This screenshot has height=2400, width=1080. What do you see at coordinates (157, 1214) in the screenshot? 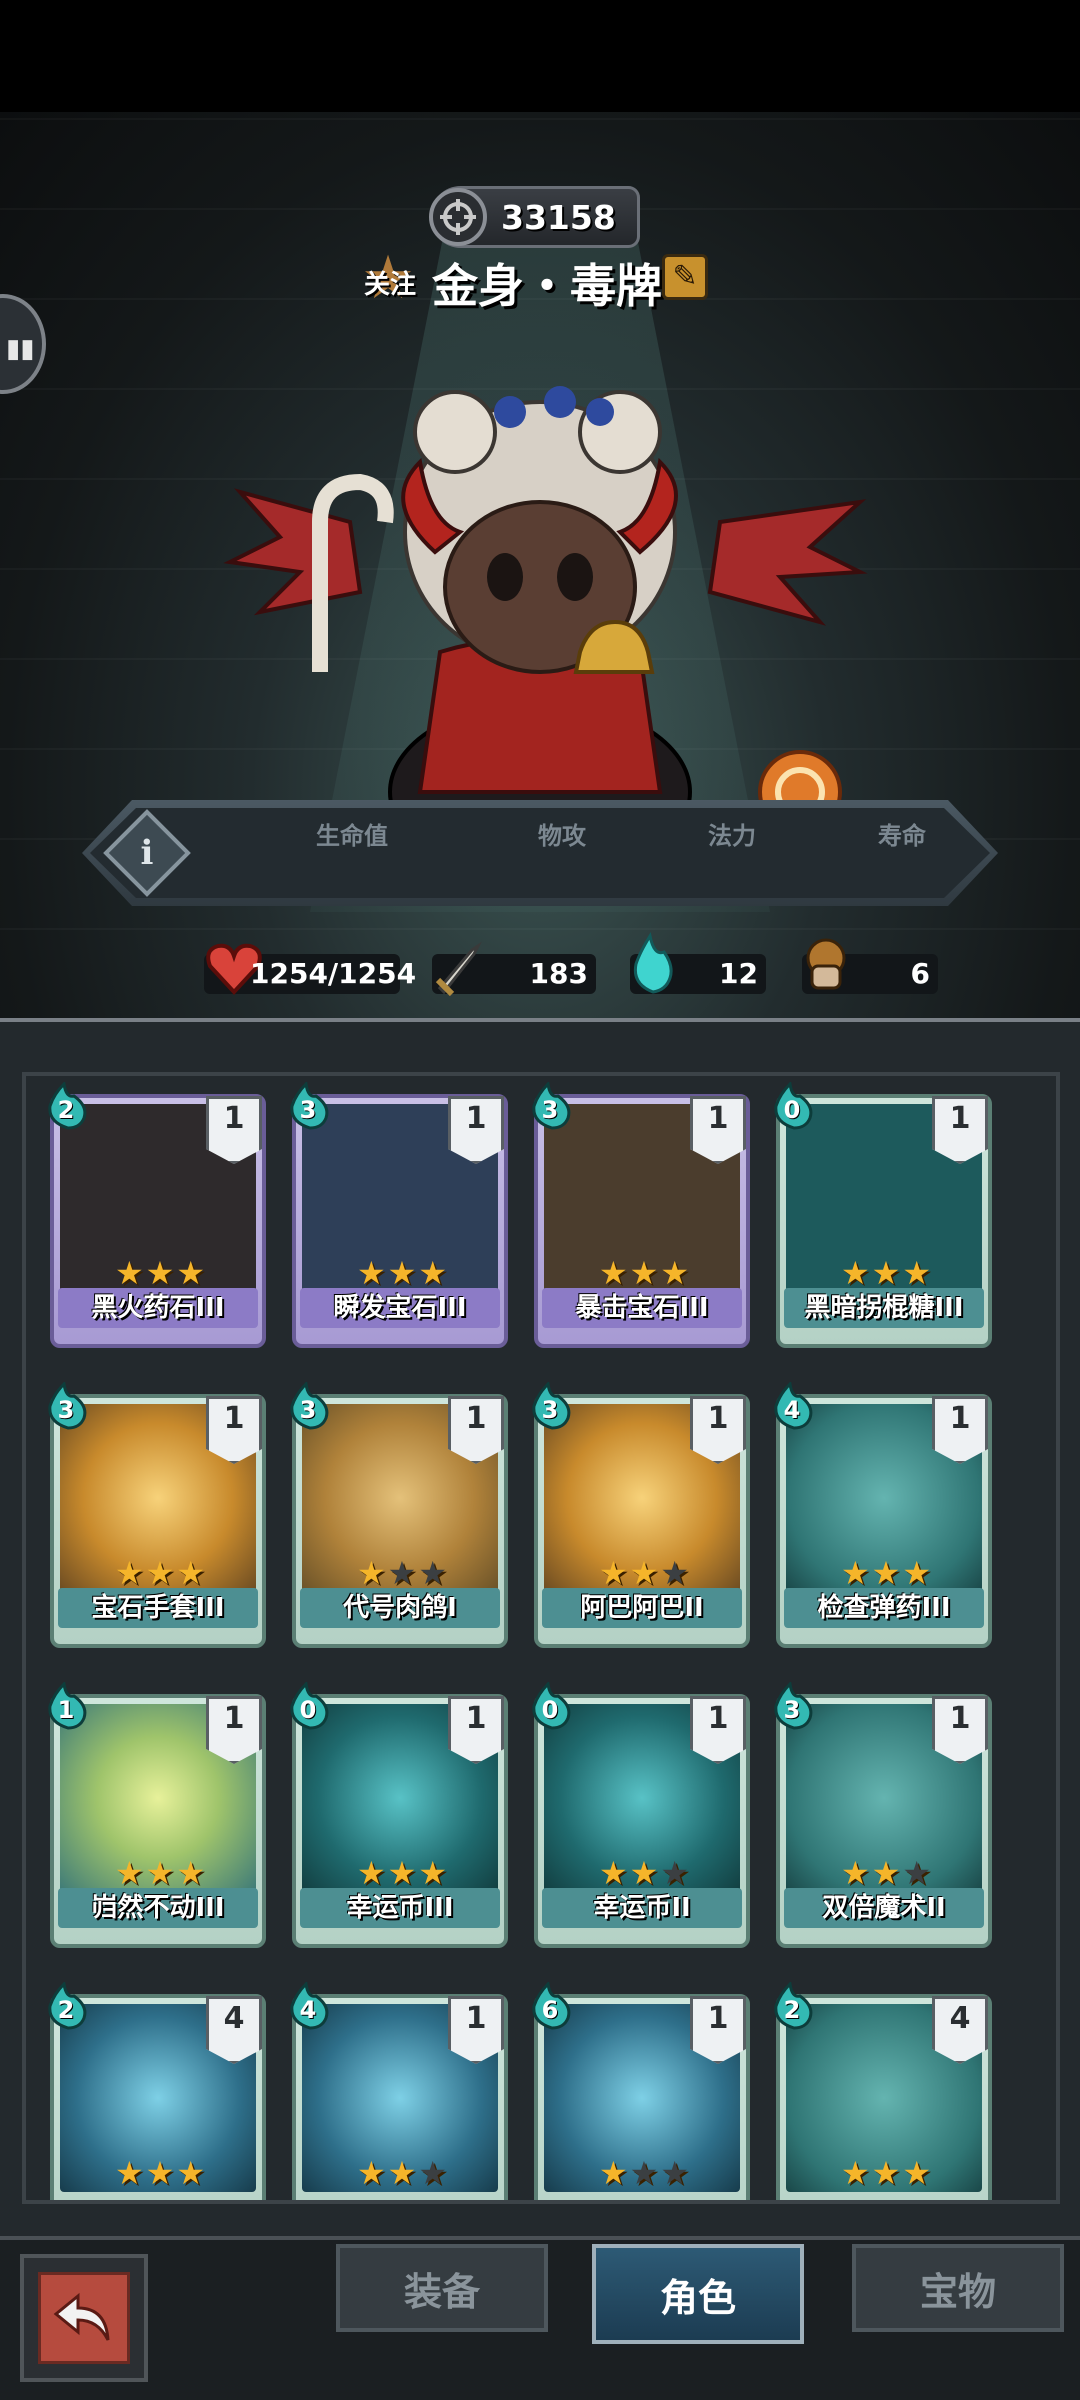
I see `card-slot: ★ ★ ★ 黑火药石III 2 1` at bounding box center [157, 1214].